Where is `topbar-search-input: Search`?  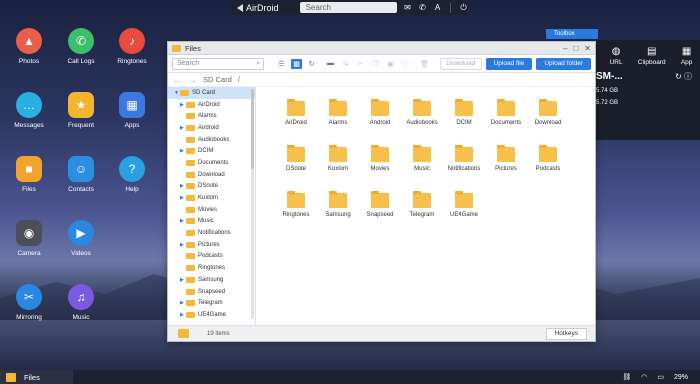
topbar-search-input: Search is located at coordinates (348, 7).